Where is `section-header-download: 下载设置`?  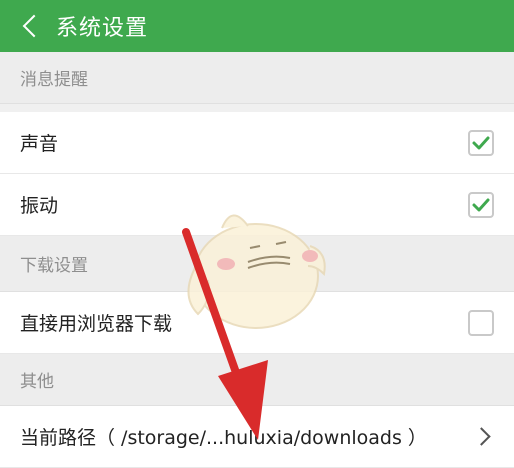 section-header-download: 下载设置 is located at coordinates (257, 264).